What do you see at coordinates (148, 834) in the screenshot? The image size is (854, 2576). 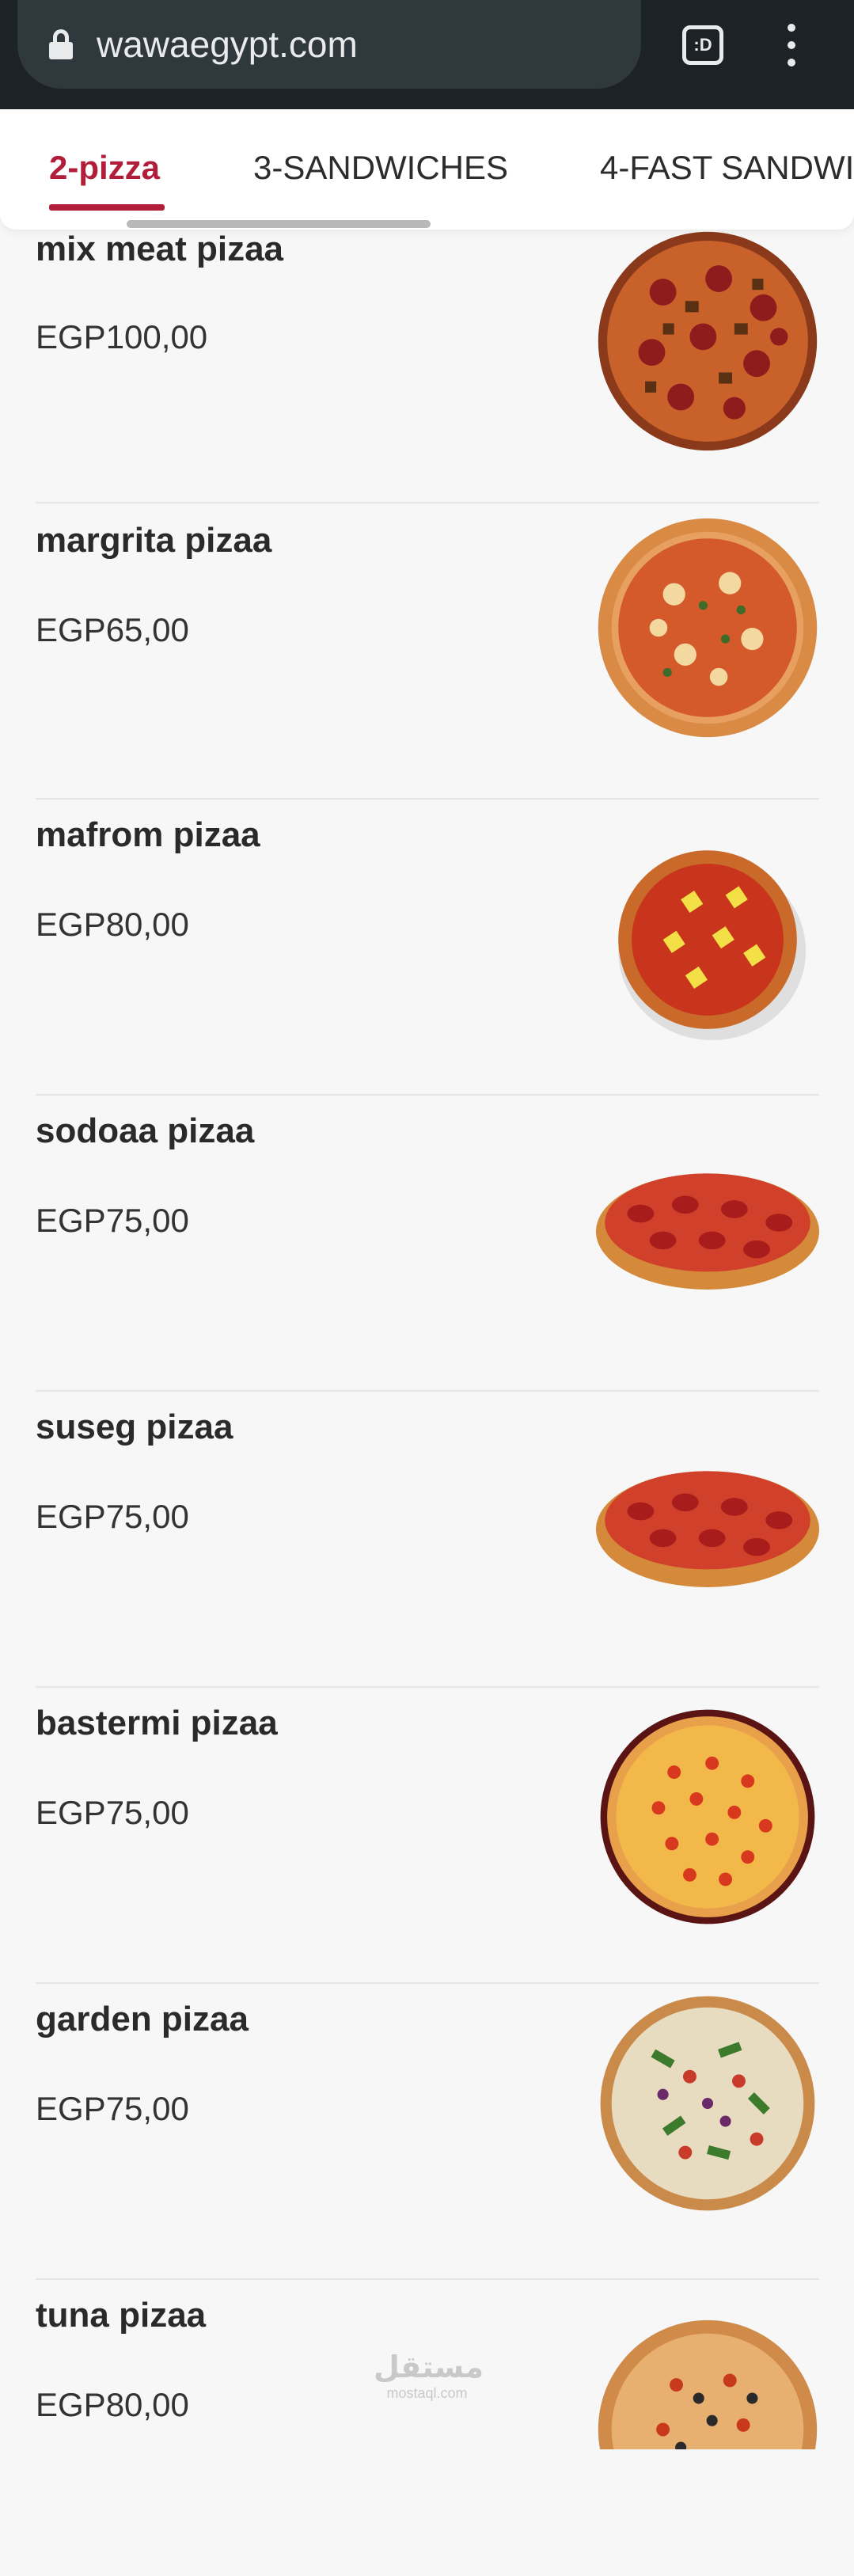 I see `item-name: mafrom pizaa` at bounding box center [148, 834].